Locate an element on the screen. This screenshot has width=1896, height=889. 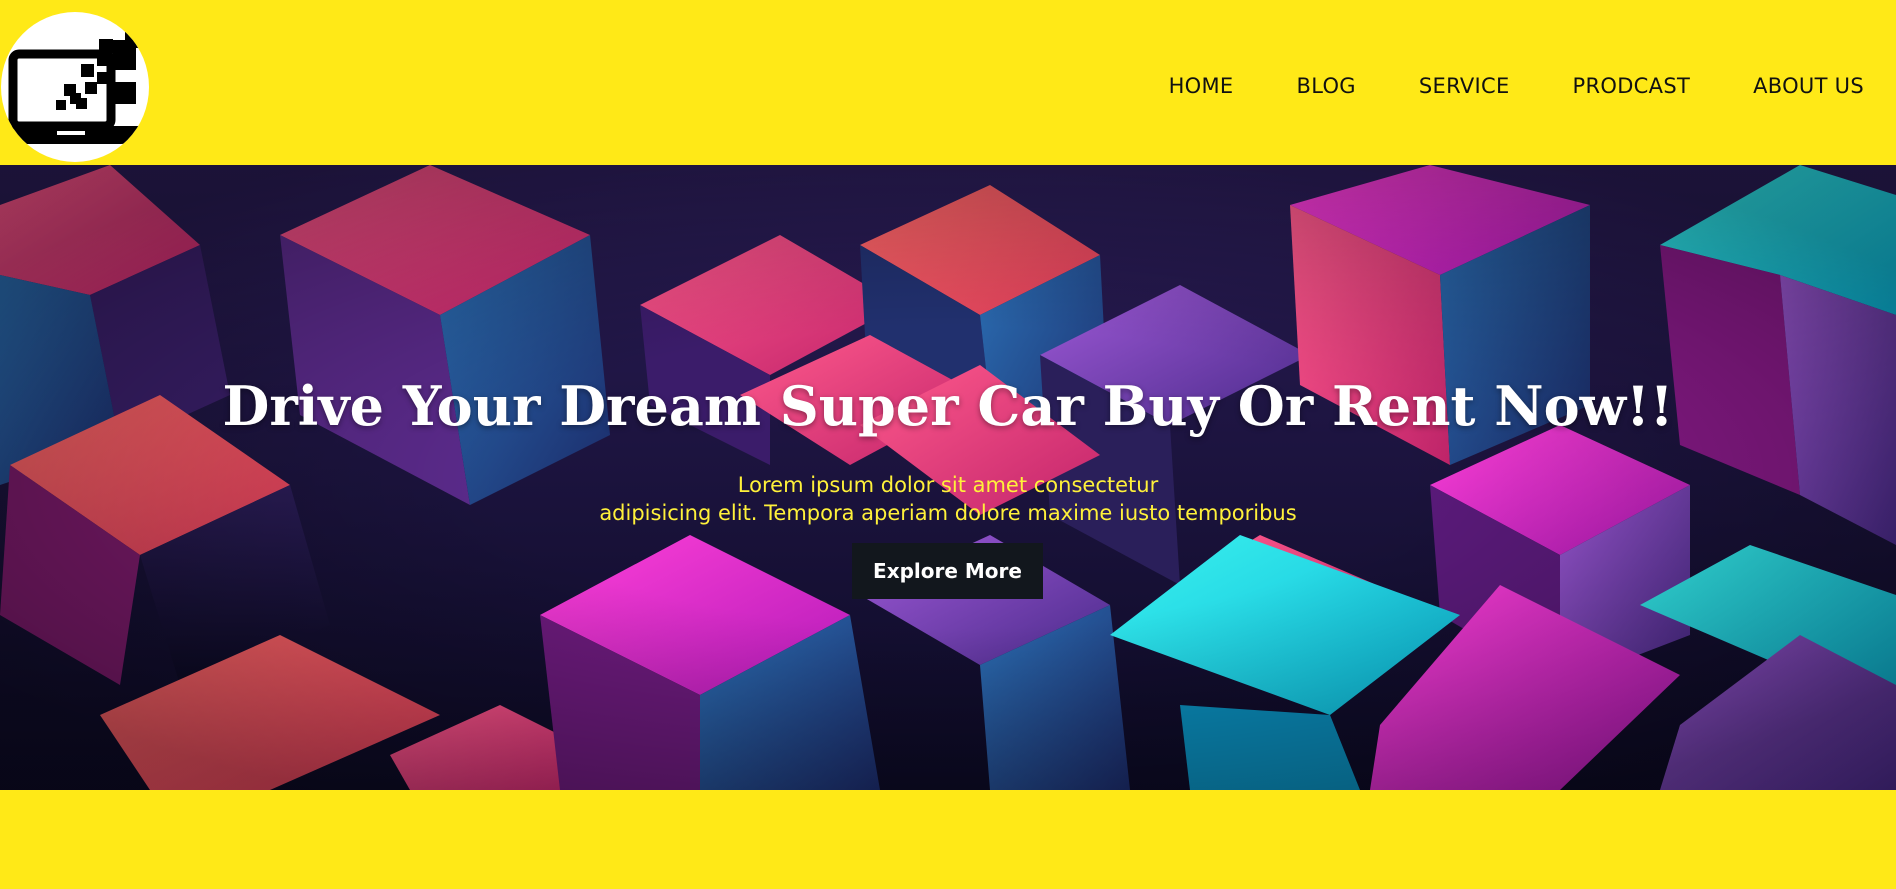
nav-service-link: SERVICE is located at coordinates (1464, 86).